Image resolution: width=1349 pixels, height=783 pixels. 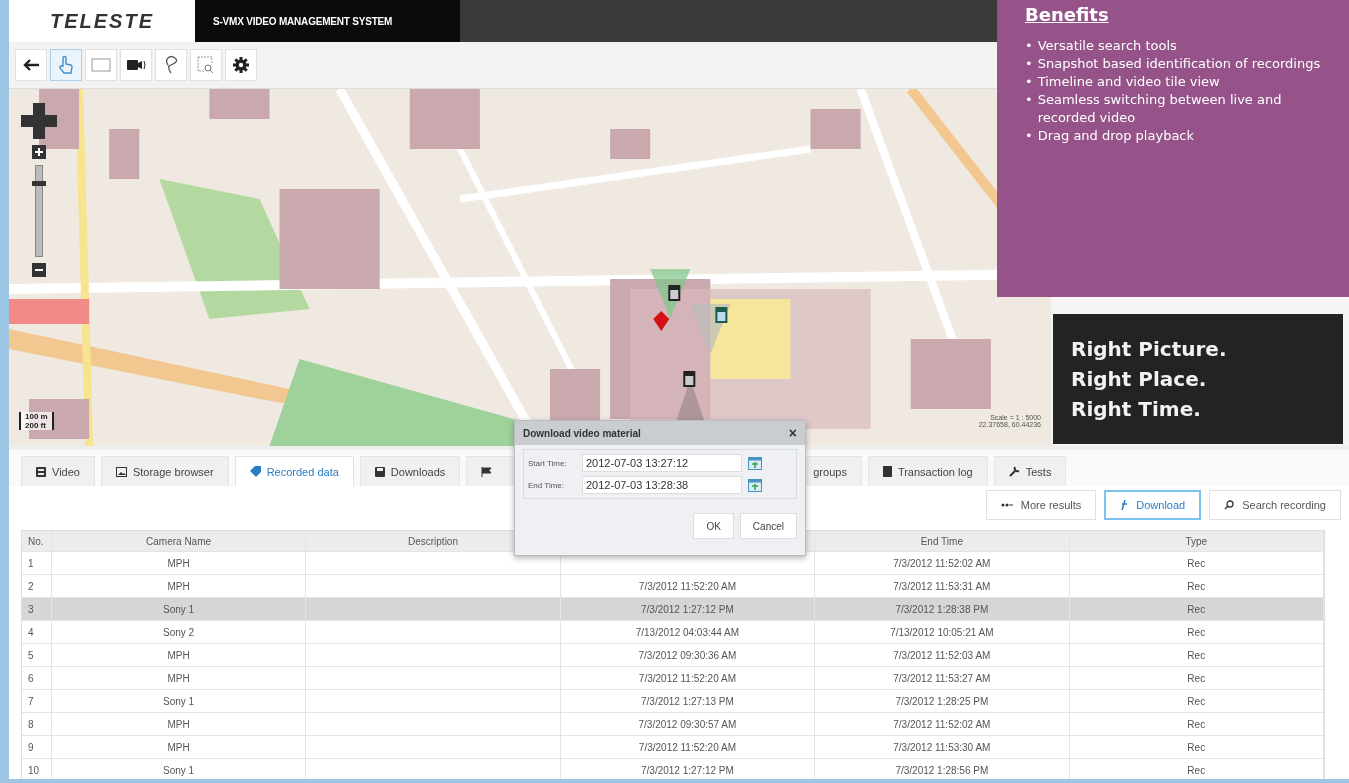 I want to click on column-header: End Time, so click(x=942, y=541).